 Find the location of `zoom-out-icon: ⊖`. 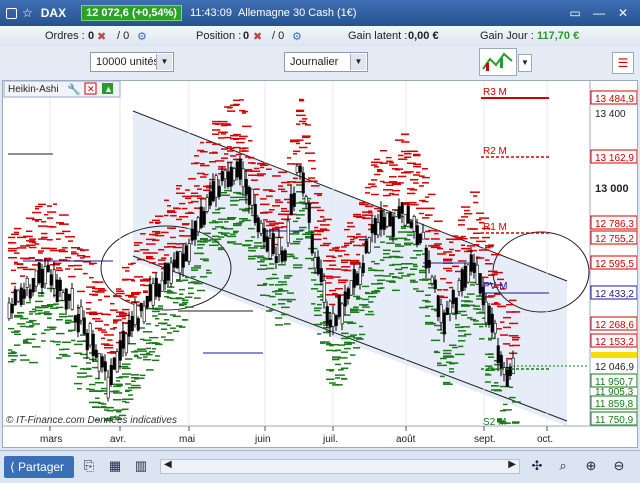

zoom-out-icon: ⊖ is located at coordinates (619, 466).